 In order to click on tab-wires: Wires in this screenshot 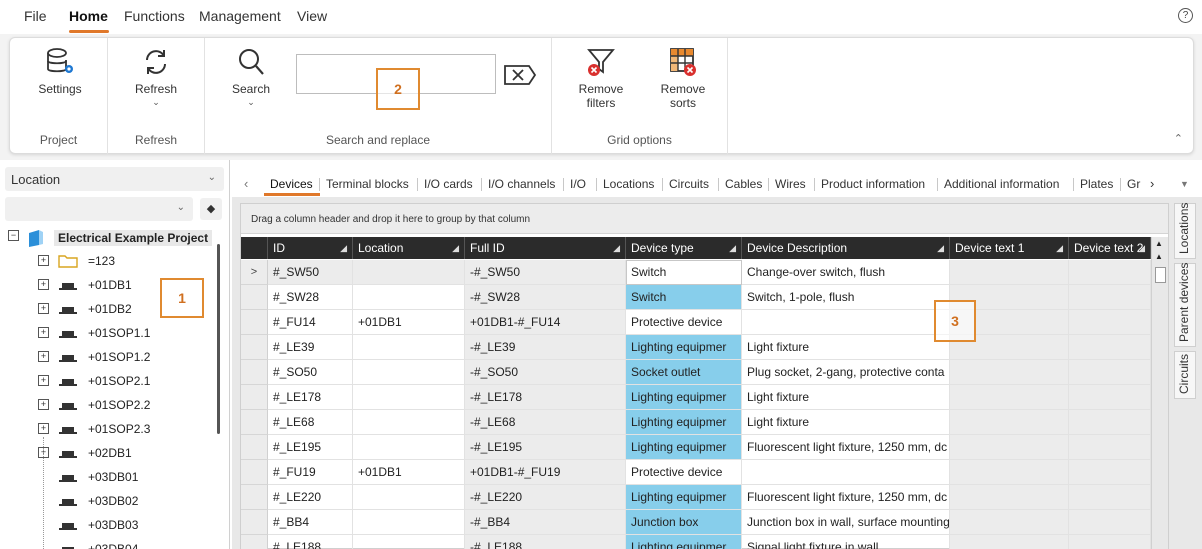, I will do `click(790, 184)`.